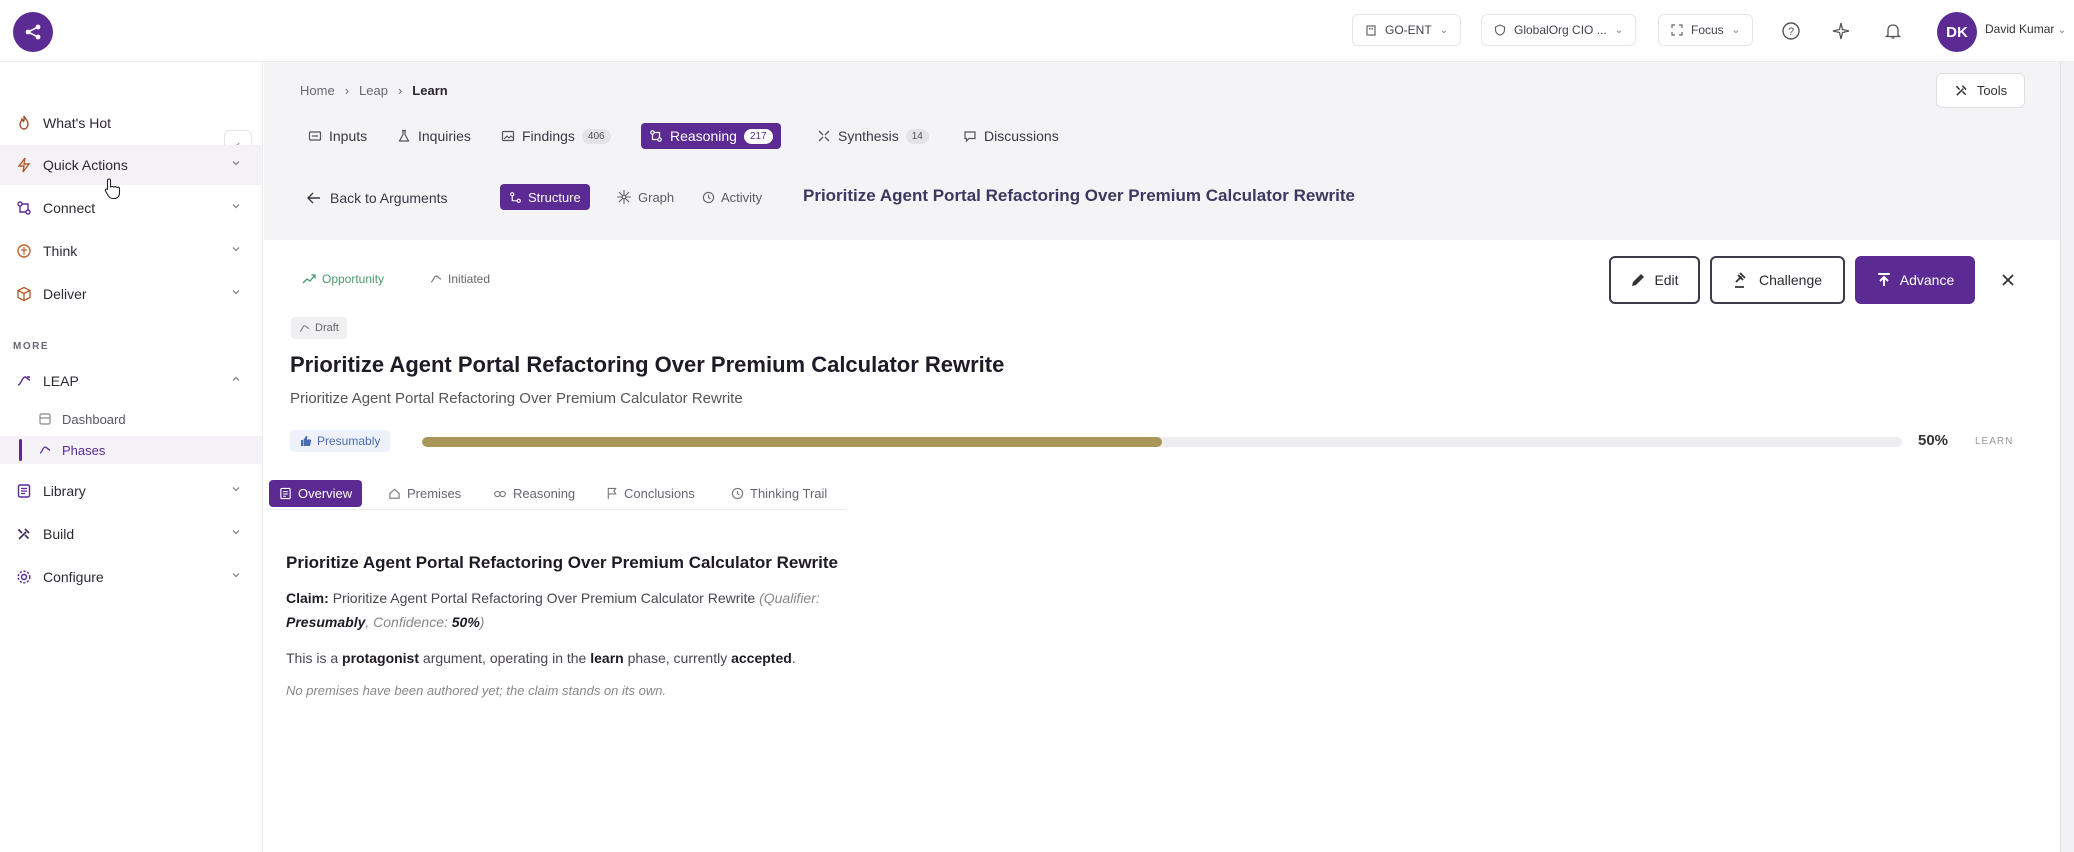 This screenshot has height=852, width=2074. I want to click on flag-icon, so click(612, 493).